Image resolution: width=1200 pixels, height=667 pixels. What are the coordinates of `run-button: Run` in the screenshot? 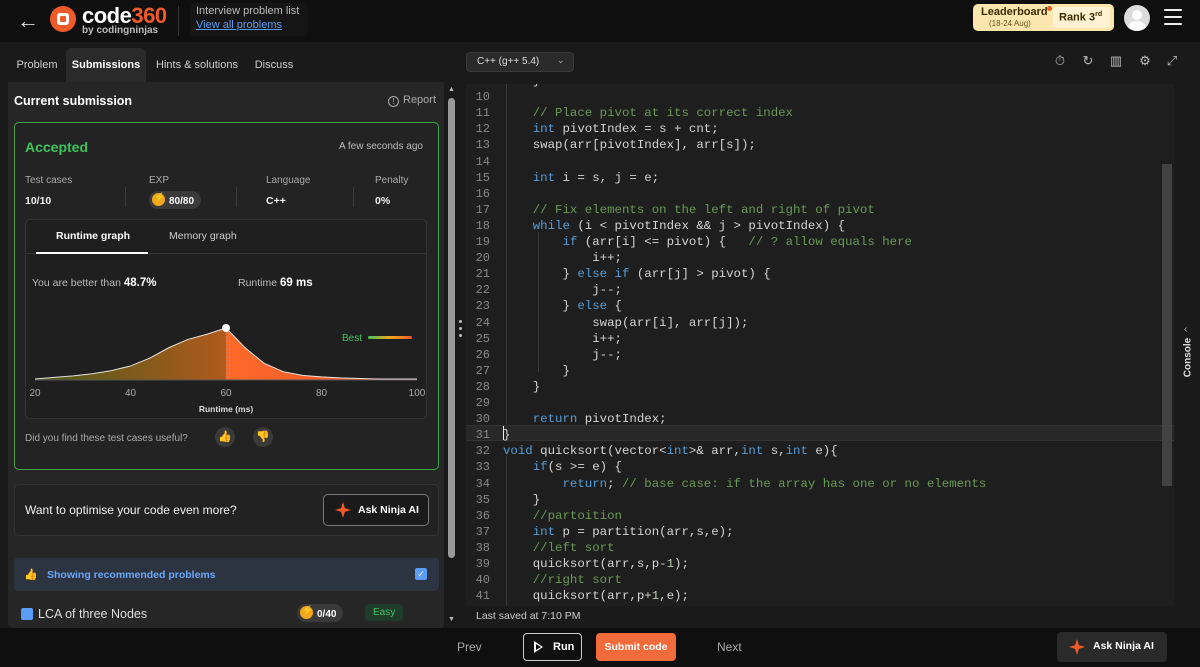 It's located at (552, 647).